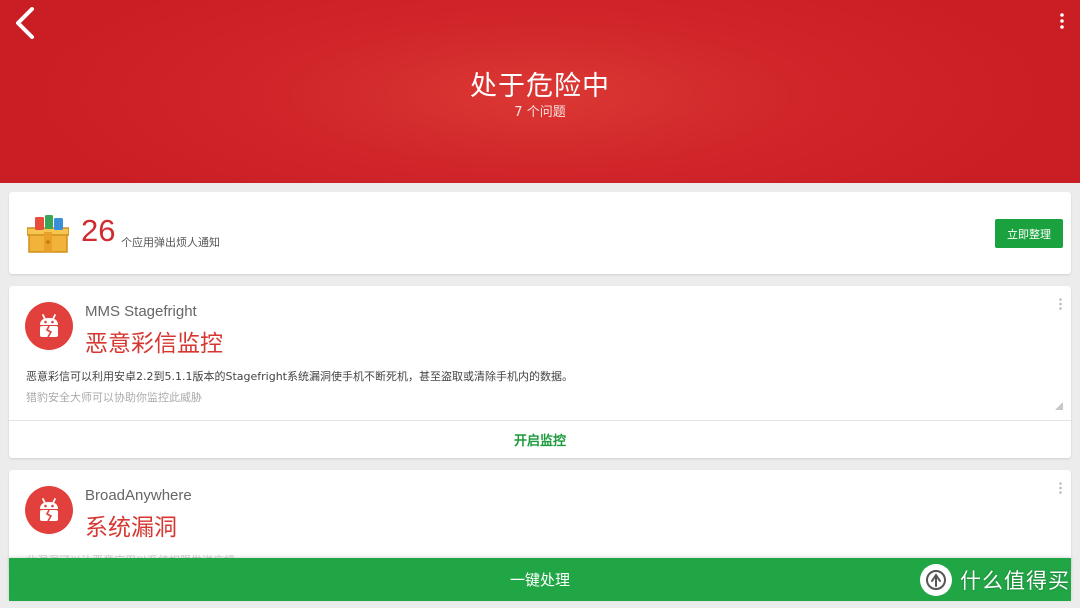 Image resolution: width=1080 pixels, height=608 pixels. Describe the element at coordinates (141, 311) in the screenshot. I see `threat-name: MMS Stagefright` at that location.